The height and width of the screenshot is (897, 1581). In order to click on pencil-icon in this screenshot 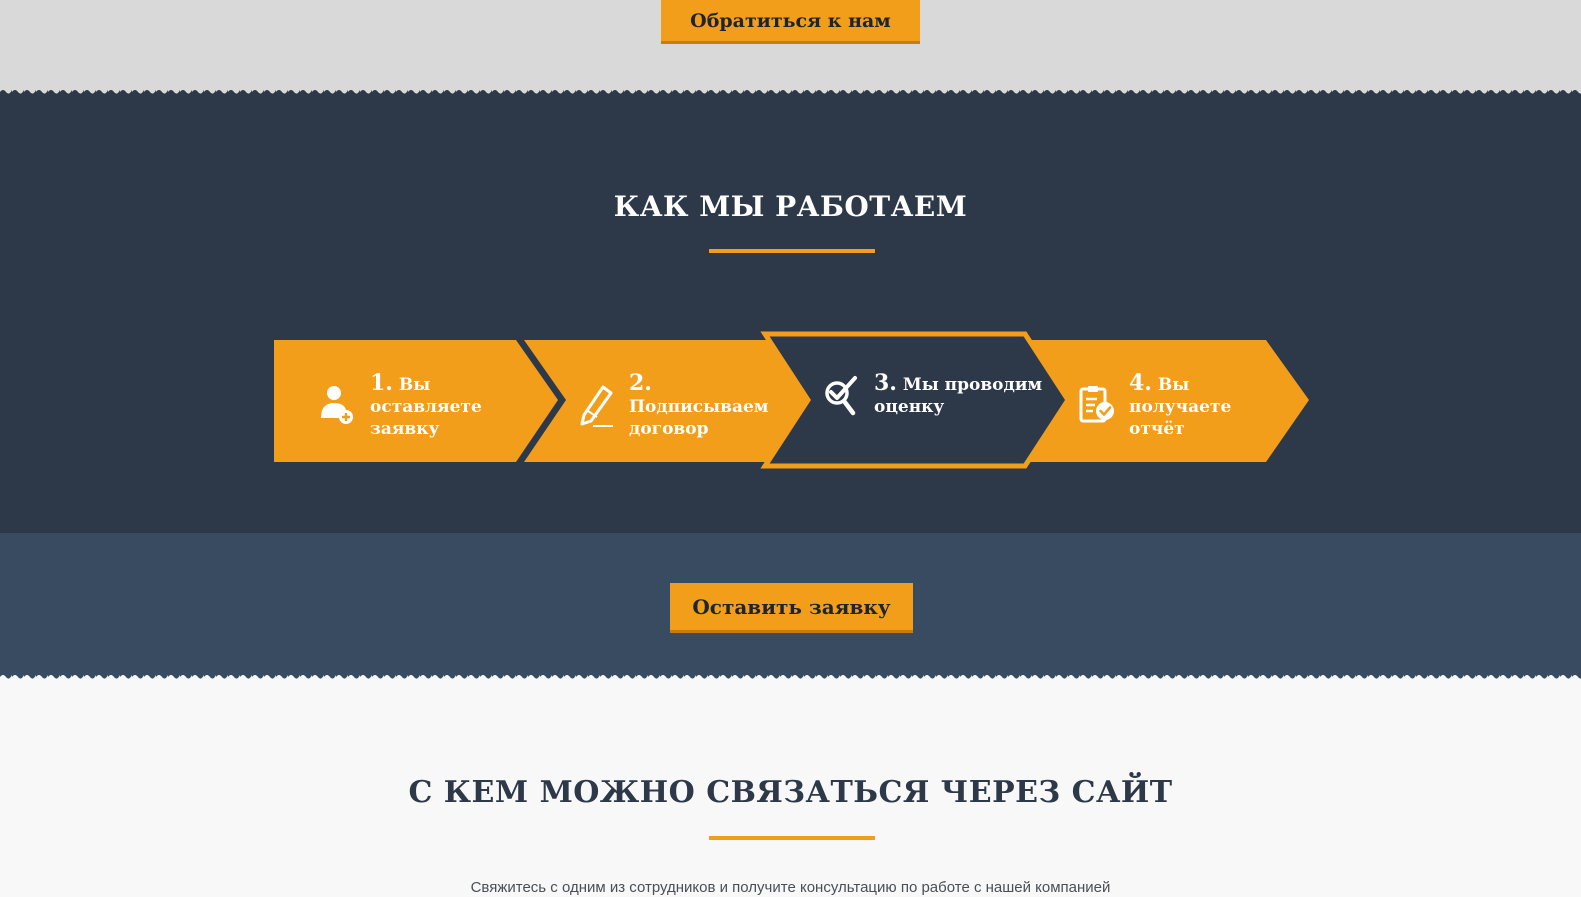, I will do `click(596, 406)`.